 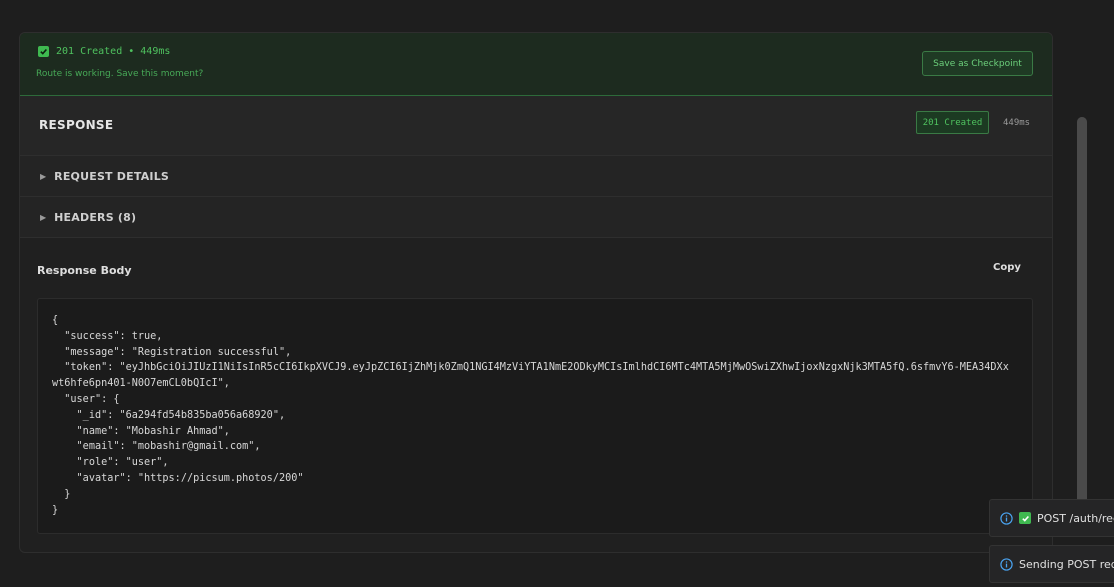 I want to click on banner-status: 201 Created • 449ms, so click(x=104, y=51).